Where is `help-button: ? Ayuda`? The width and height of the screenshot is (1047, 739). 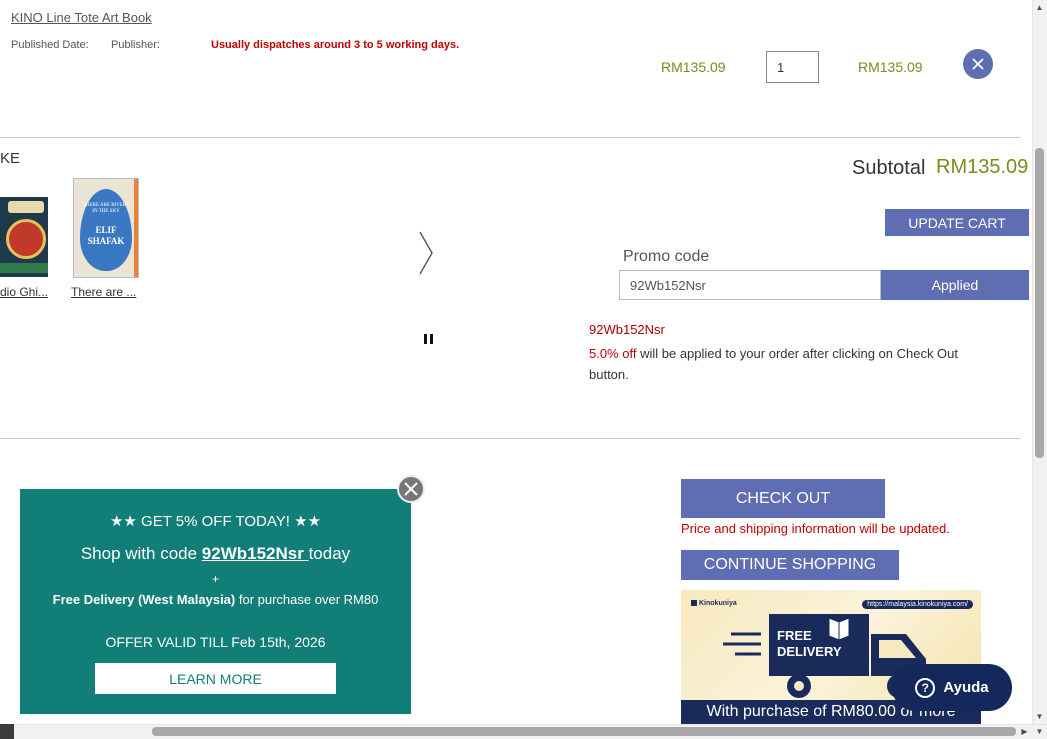 help-button: ? Ayuda is located at coordinates (952, 687).